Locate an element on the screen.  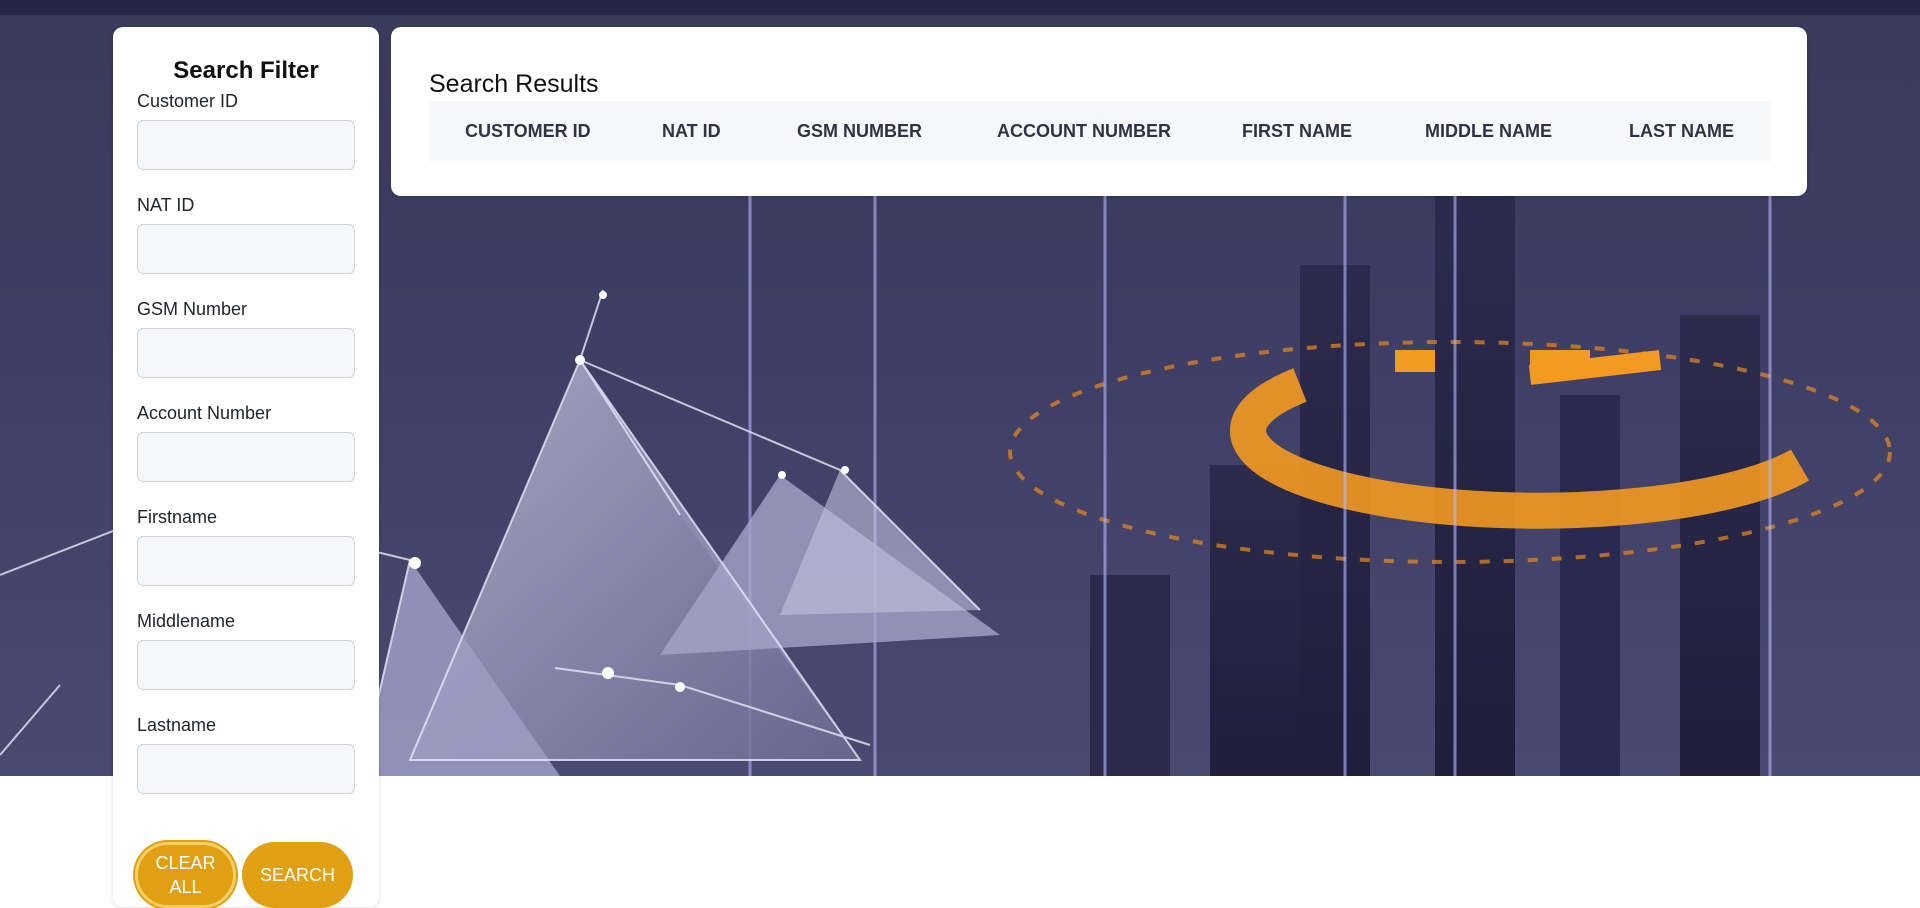
clear-all-button: CLEAR ALL is located at coordinates (185, 875).